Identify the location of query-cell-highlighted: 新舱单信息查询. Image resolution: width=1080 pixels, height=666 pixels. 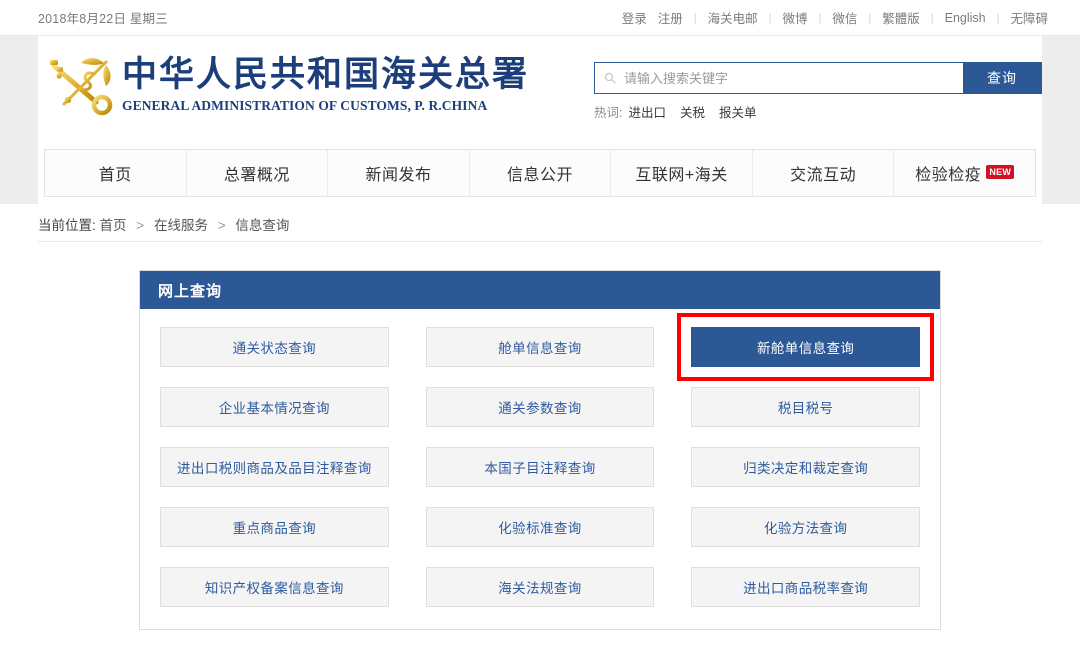
(805, 347).